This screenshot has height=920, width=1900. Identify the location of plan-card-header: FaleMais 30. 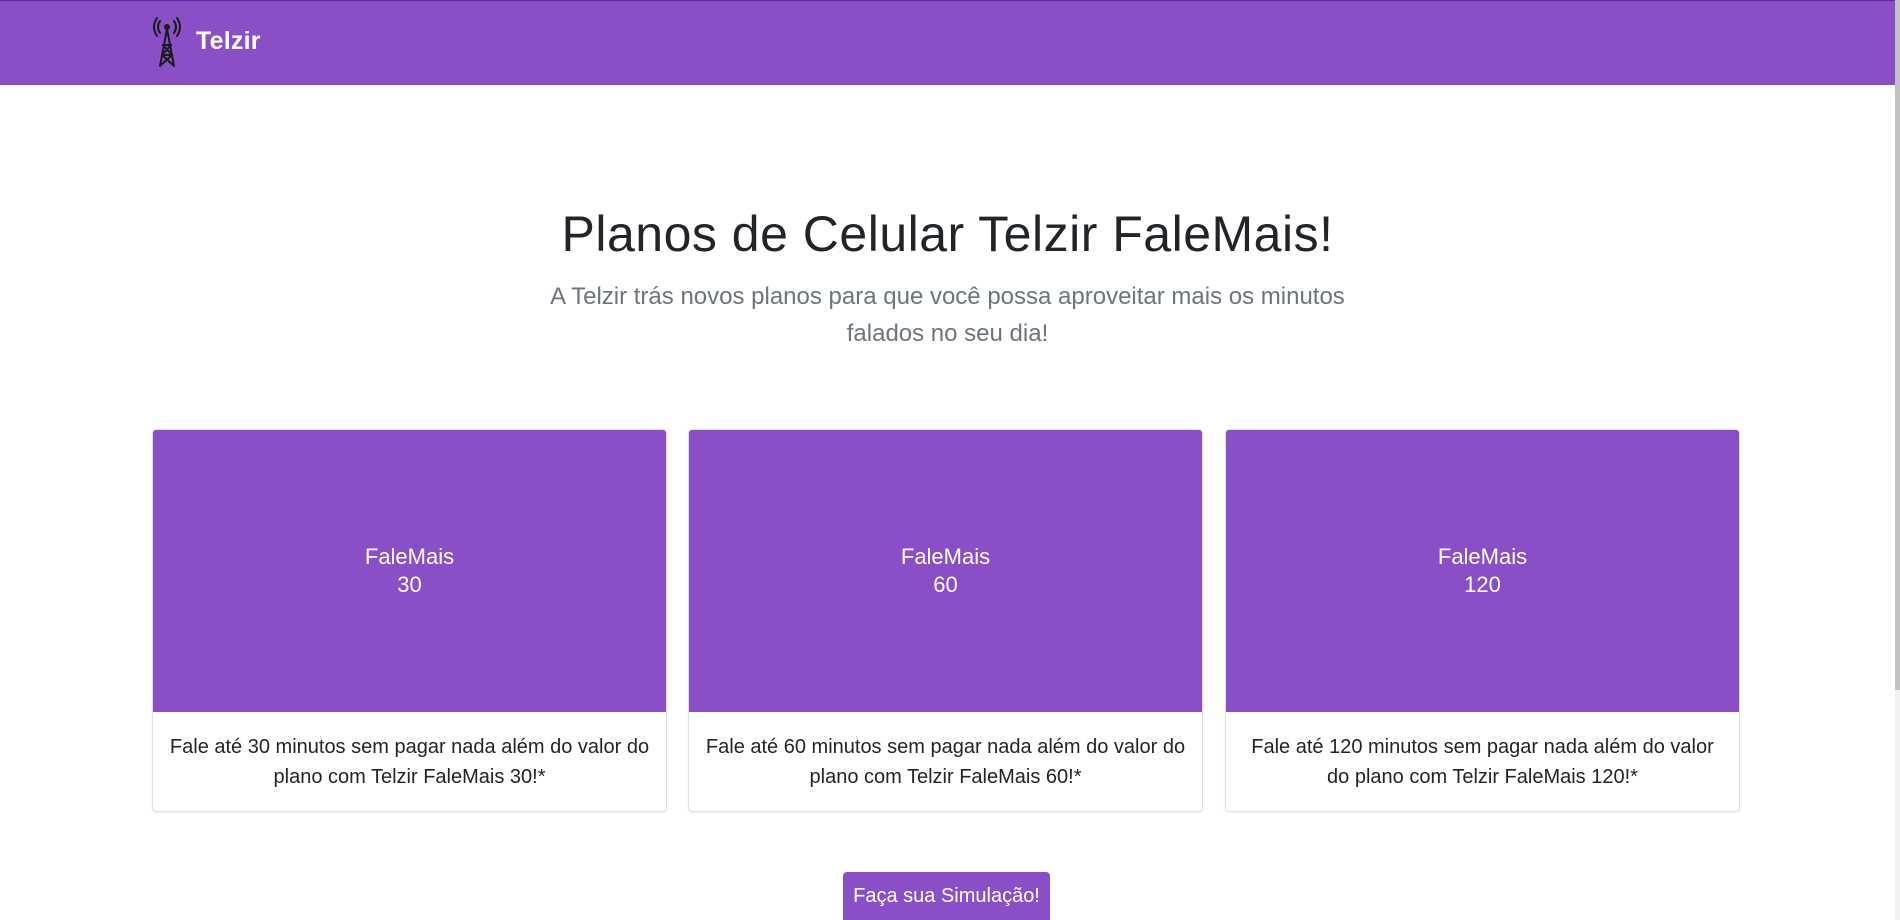
(409, 571).